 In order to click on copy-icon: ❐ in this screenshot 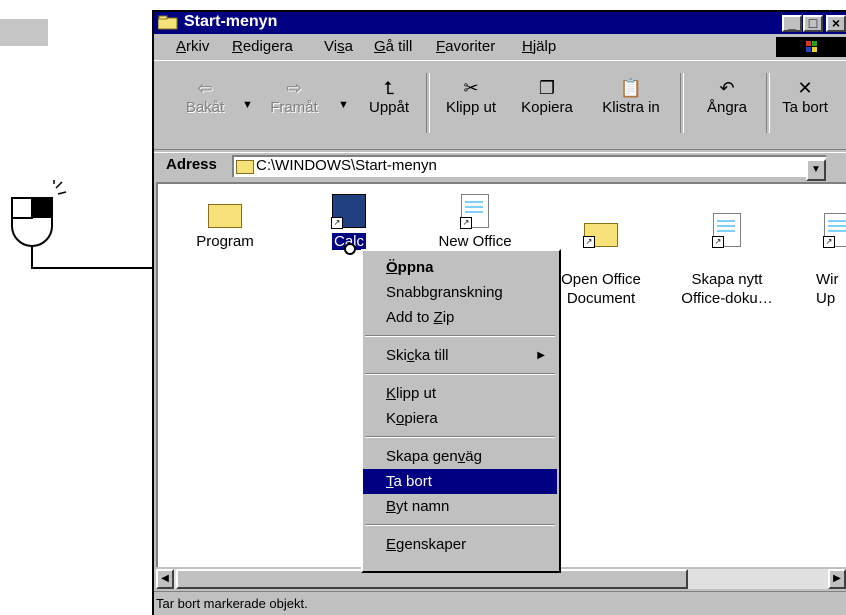, I will do `click(547, 88)`.